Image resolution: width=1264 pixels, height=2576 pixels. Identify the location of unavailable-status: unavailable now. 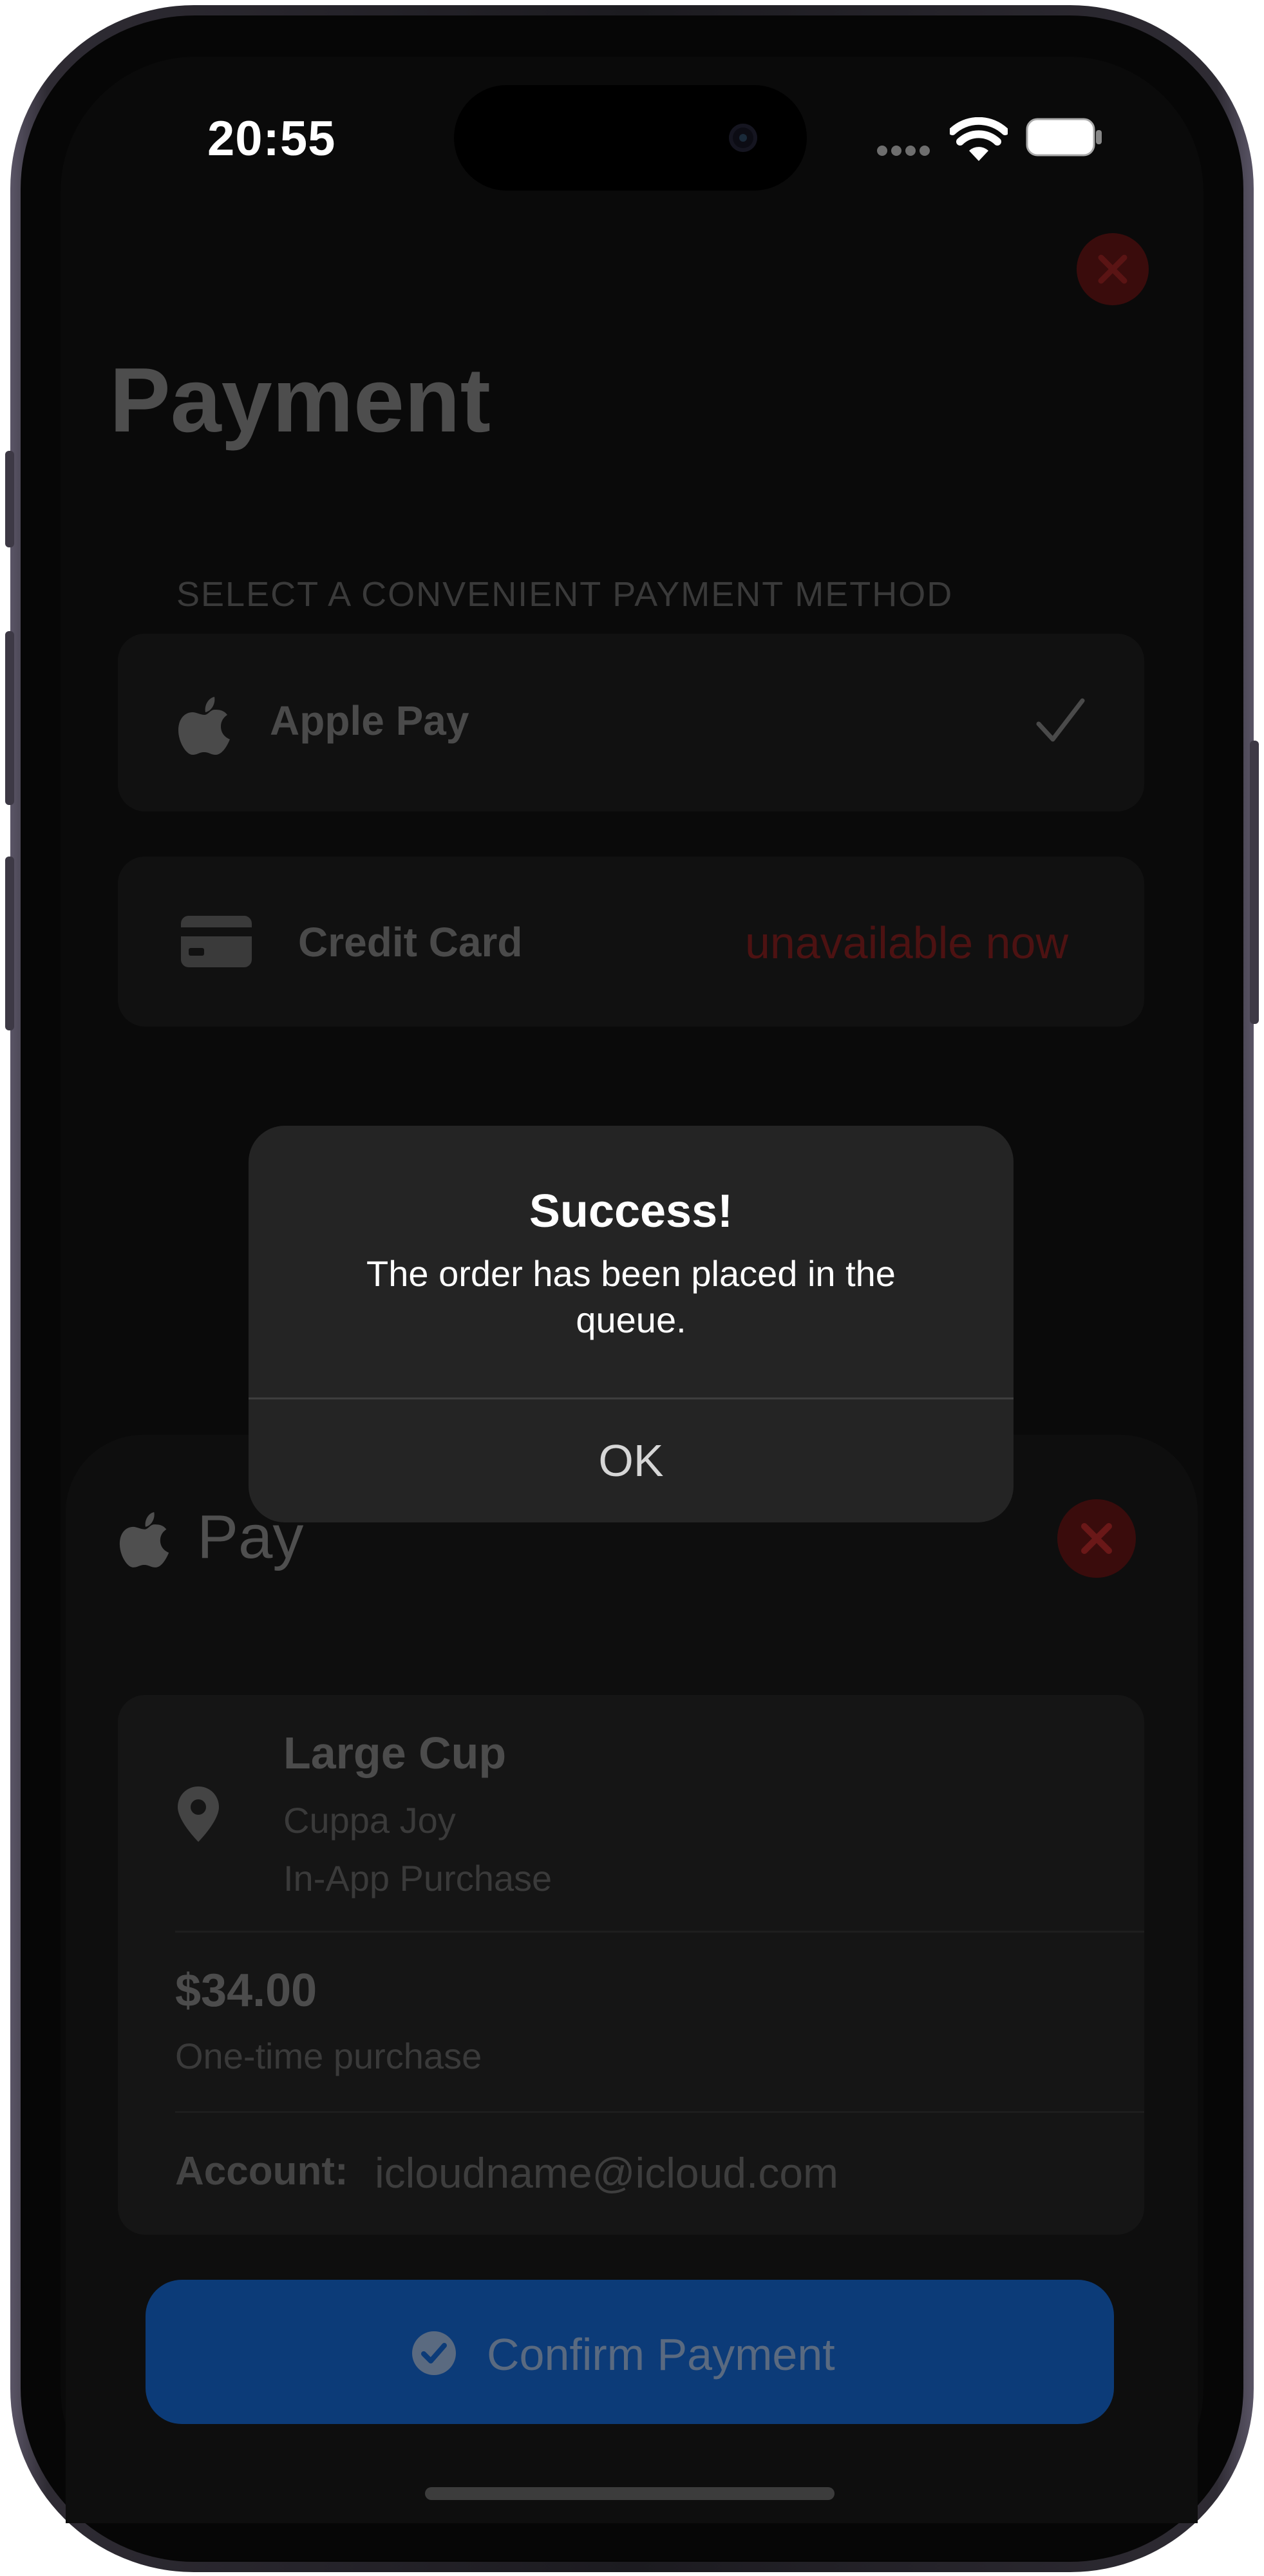
(907, 943).